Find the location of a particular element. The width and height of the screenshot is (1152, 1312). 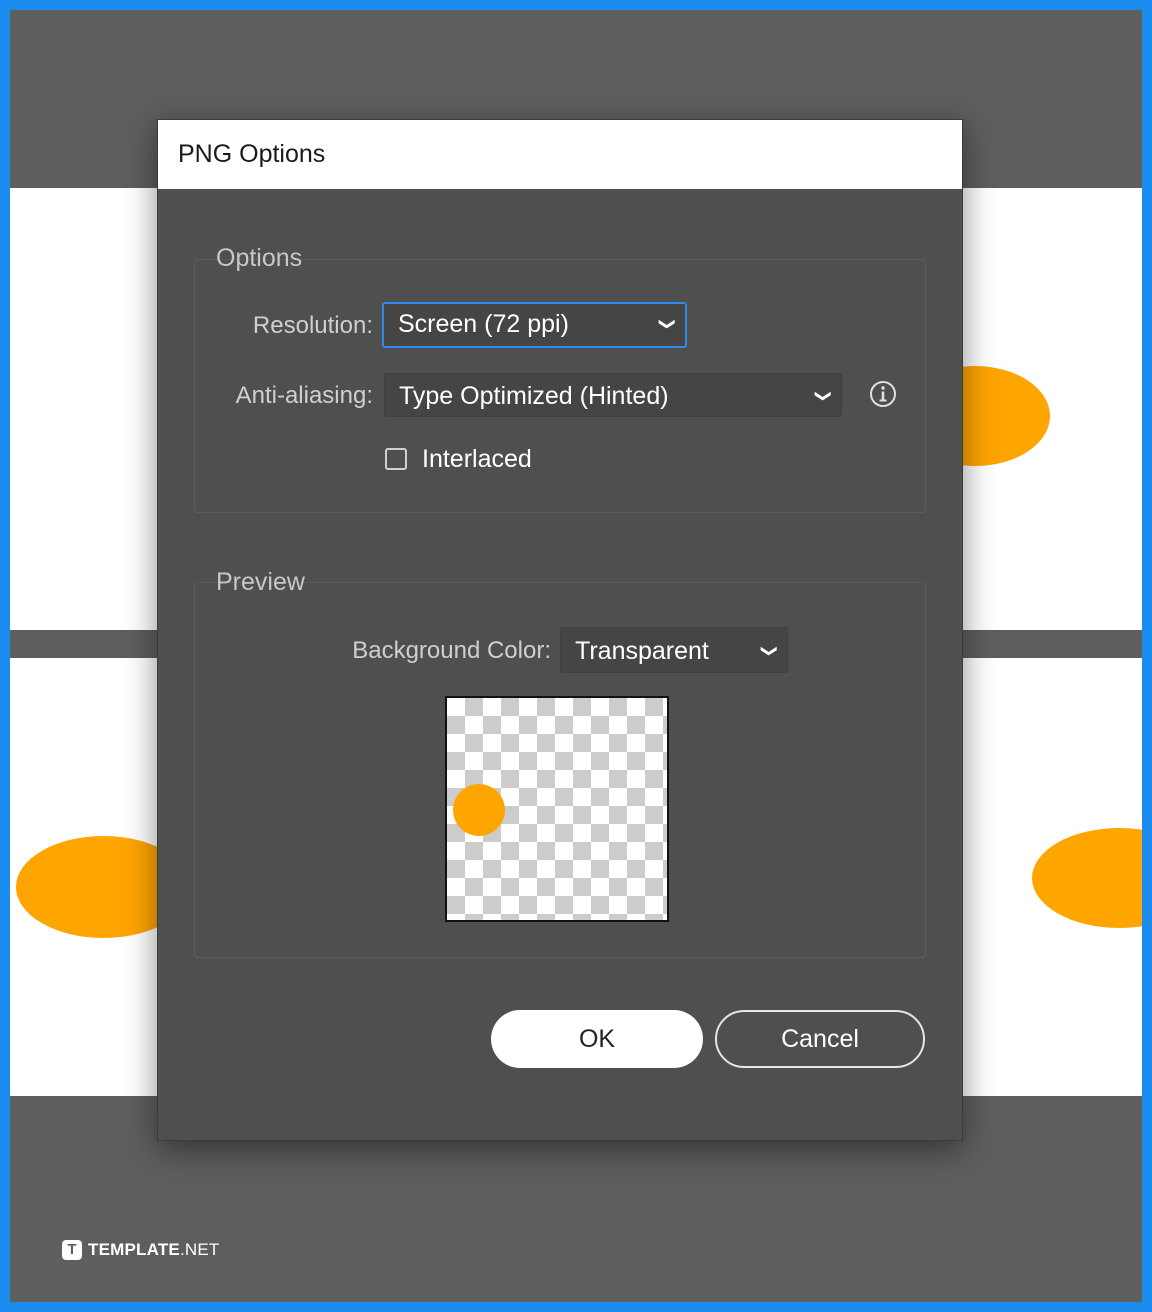

ok-button: OK is located at coordinates (597, 1039).